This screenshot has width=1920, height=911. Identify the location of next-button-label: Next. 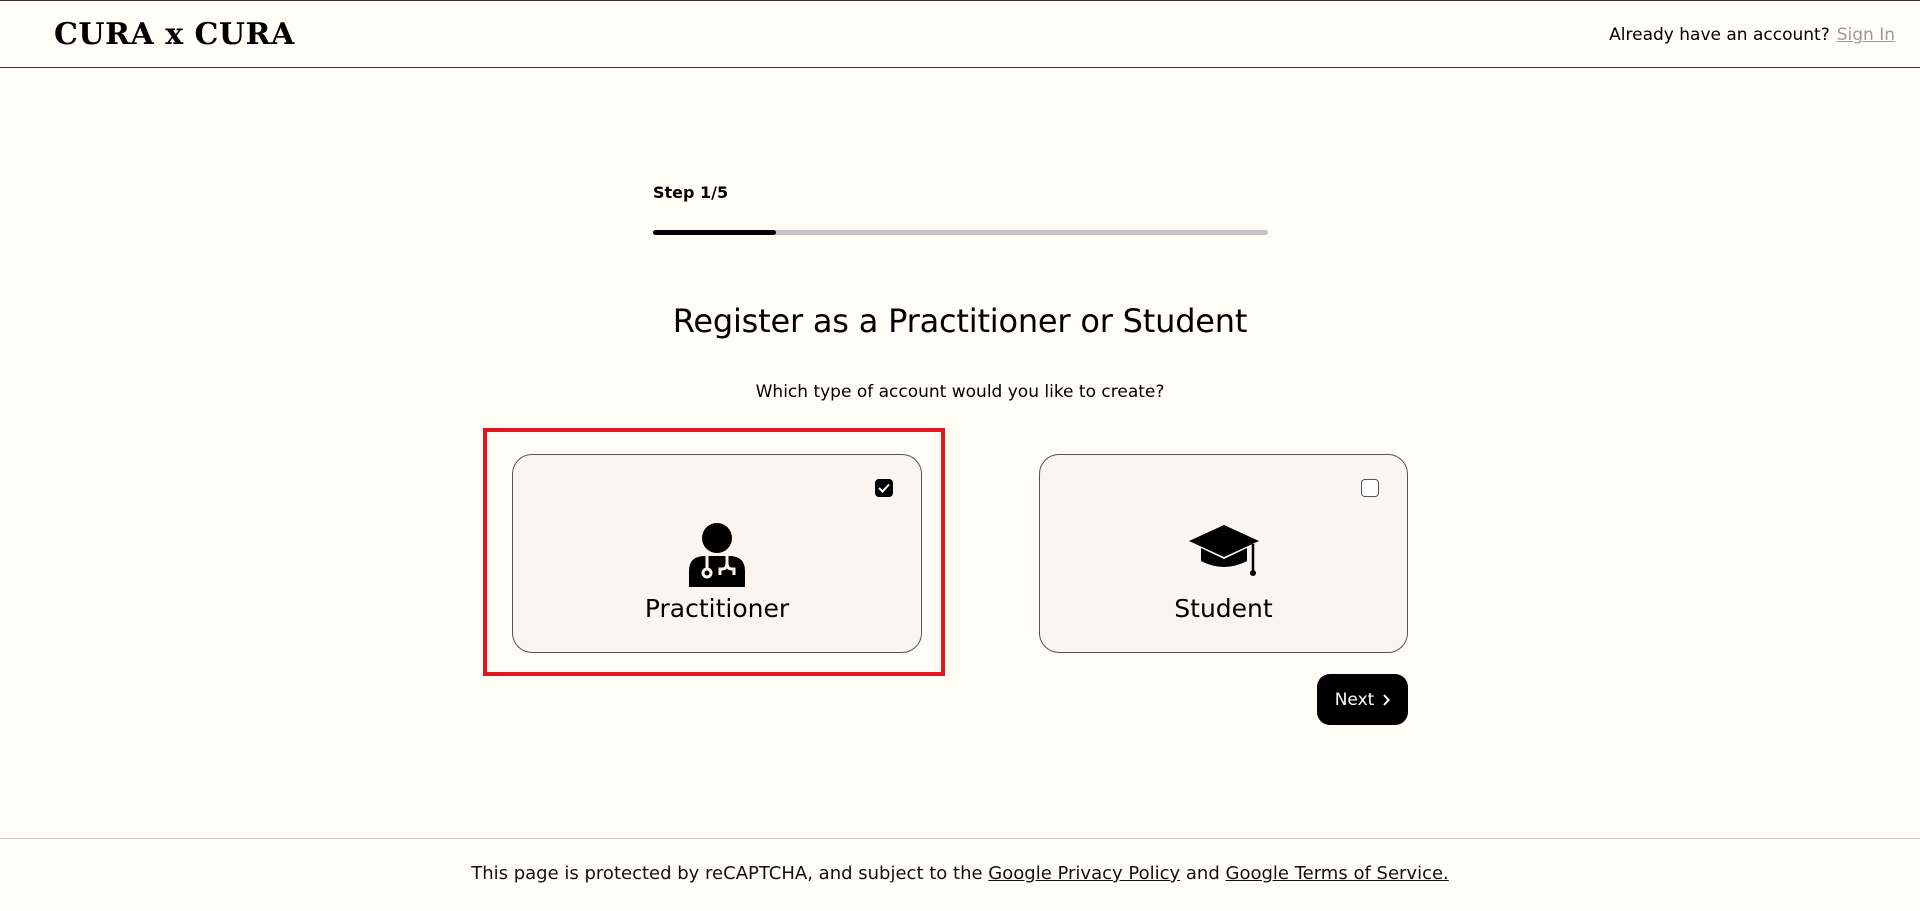
(1354, 699).